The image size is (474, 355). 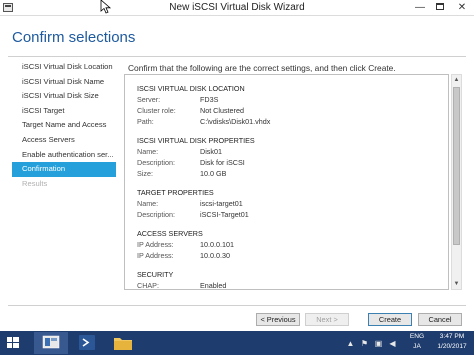 I want to click on scroll-down-icon: ▼, so click(x=456, y=284).